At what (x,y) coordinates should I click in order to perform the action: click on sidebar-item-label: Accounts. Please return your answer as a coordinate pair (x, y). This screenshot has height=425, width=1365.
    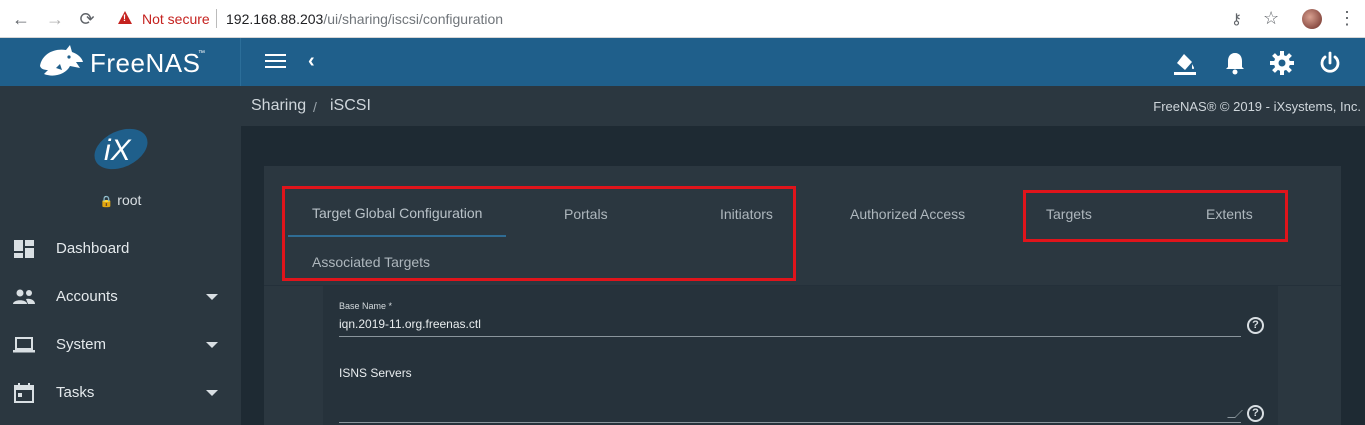
    Looking at the image, I should click on (87, 296).